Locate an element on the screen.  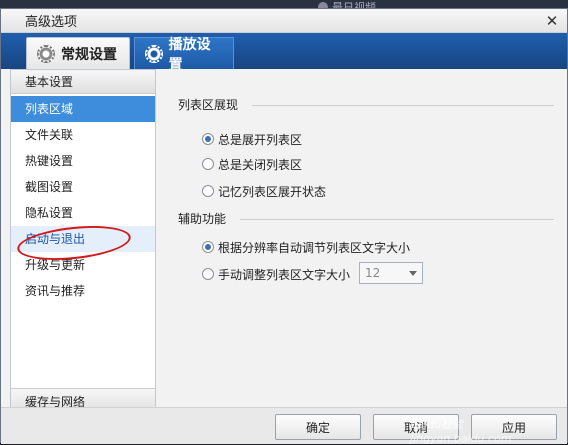
tab-bar: 常规设置 播放设置 is located at coordinates (284, 53).